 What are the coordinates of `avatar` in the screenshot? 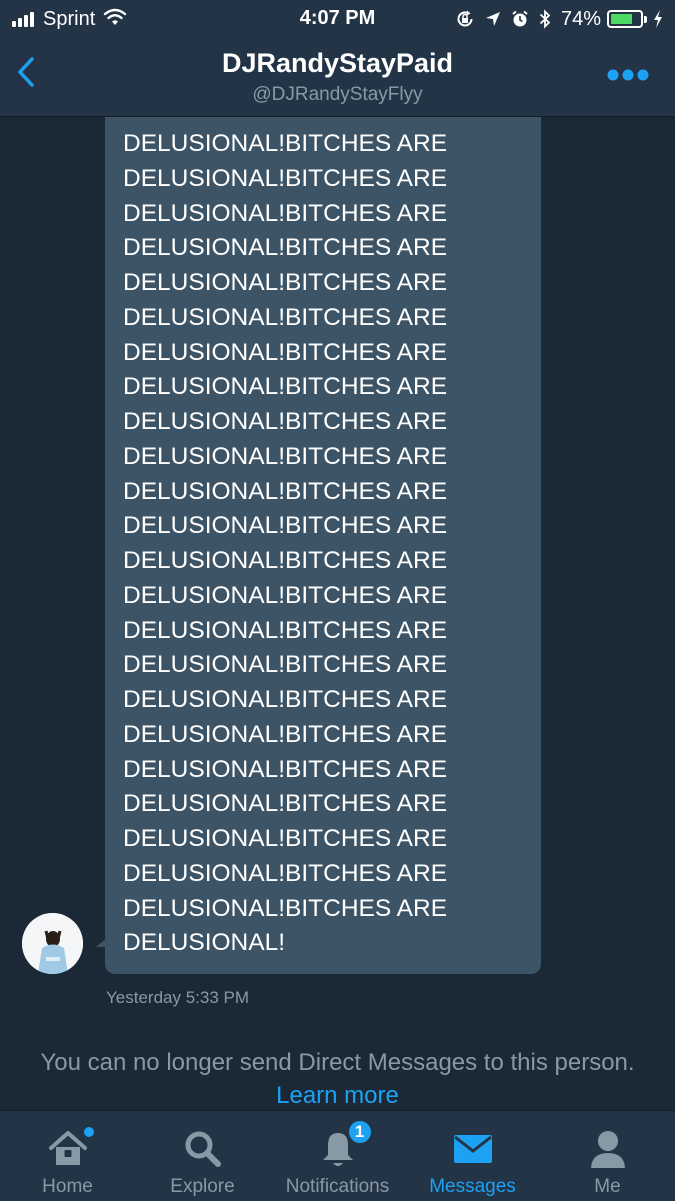 It's located at (52, 943).